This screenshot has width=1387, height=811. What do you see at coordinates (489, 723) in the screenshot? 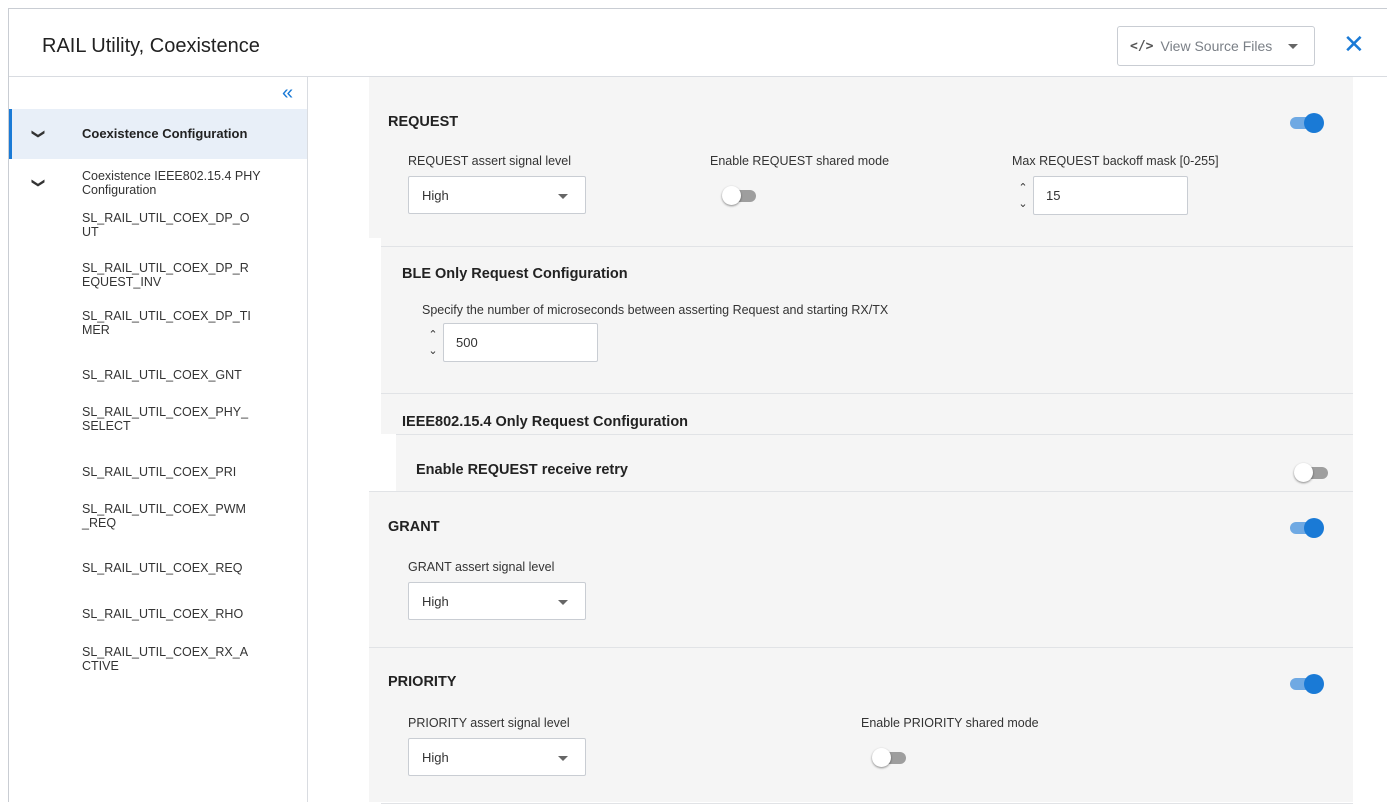
I see `priority-assert-label: PRIORITY assert signal level` at bounding box center [489, 723].